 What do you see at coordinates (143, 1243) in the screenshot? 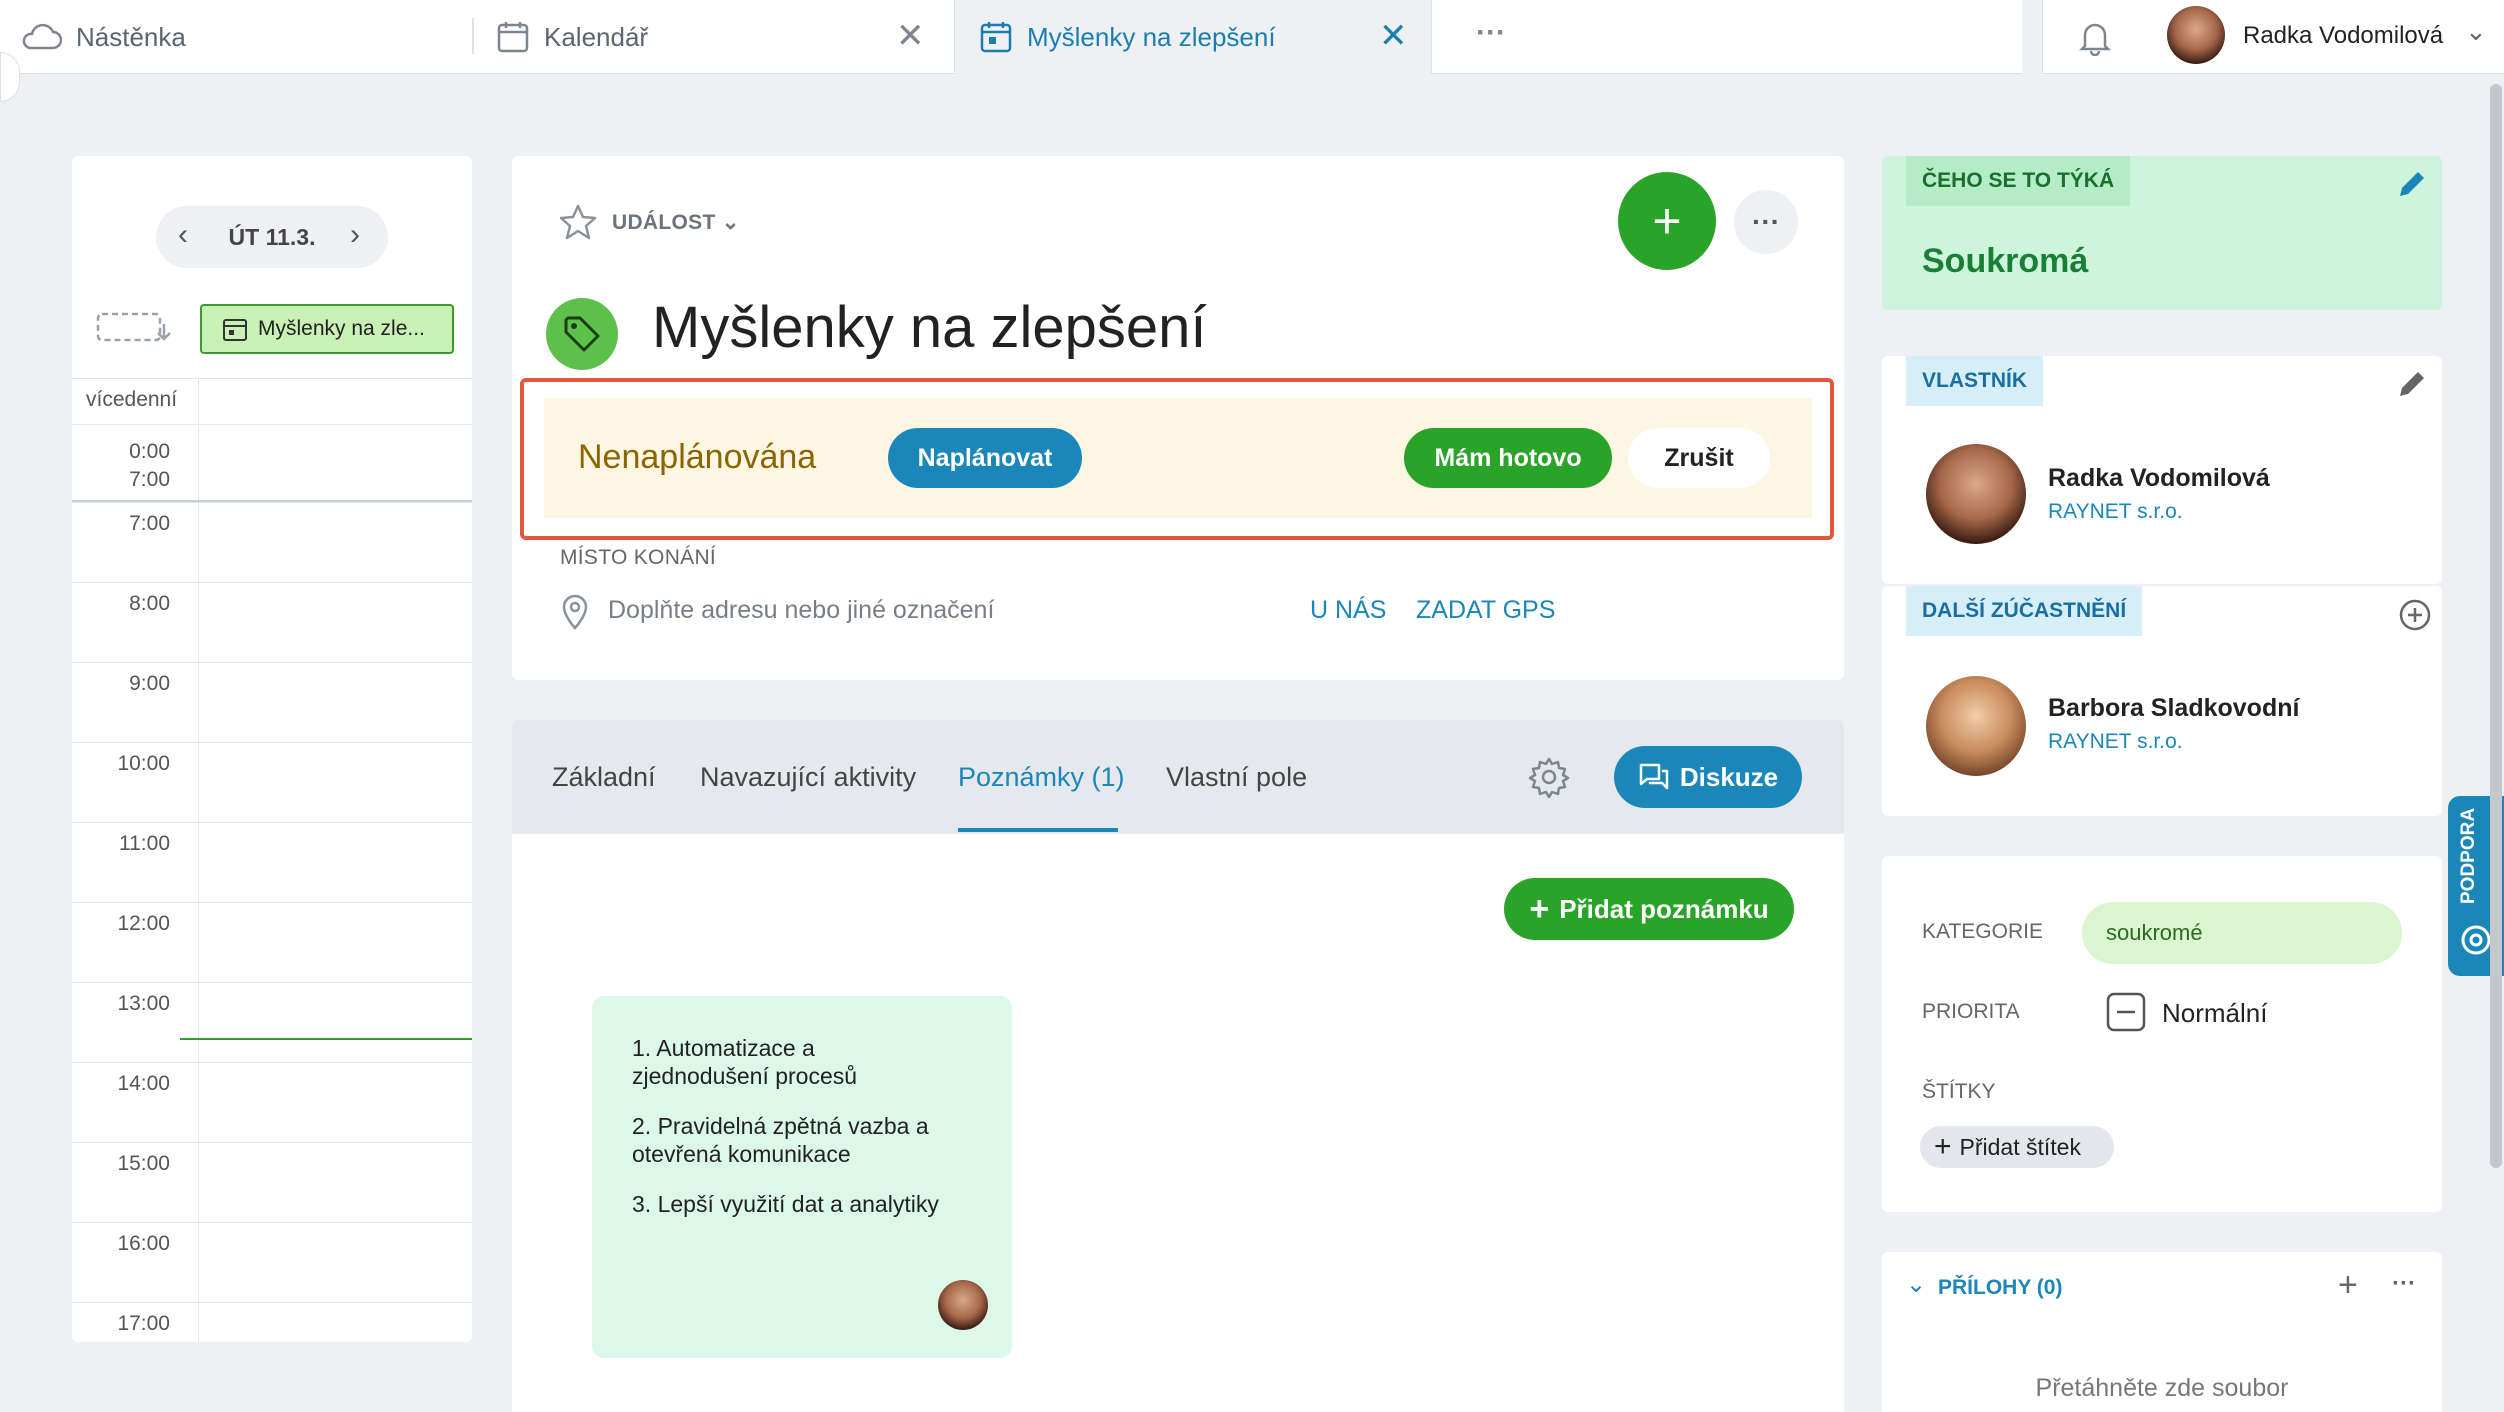
I see `hour-label: 16:00` at bounding box center [143, 1243].